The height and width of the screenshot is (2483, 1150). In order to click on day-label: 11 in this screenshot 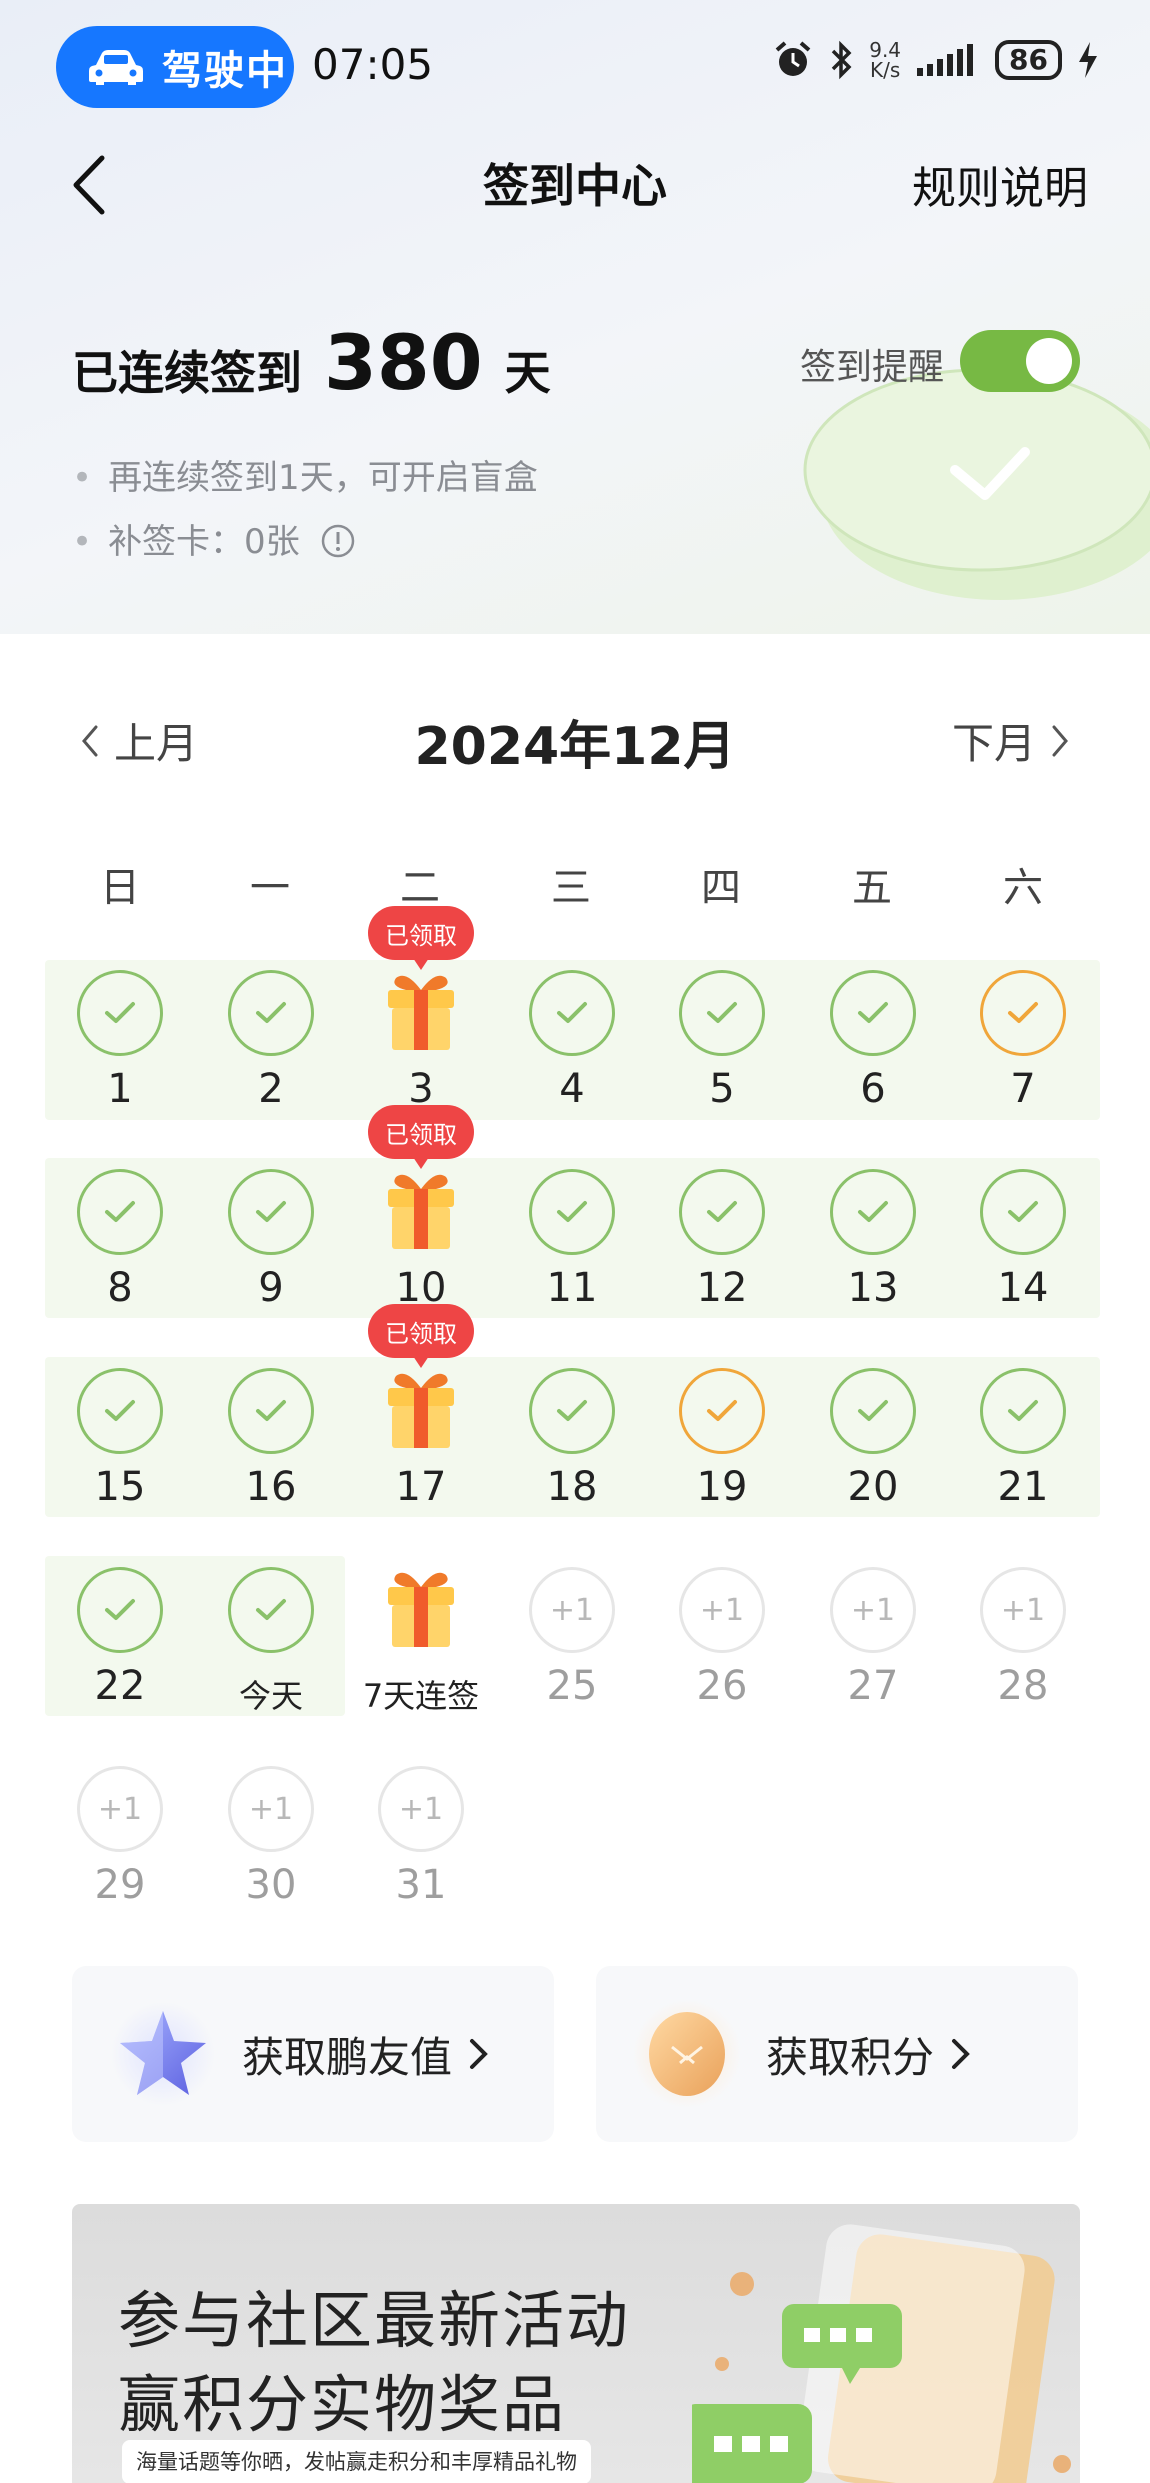, I will do `click(572, 1288)`.